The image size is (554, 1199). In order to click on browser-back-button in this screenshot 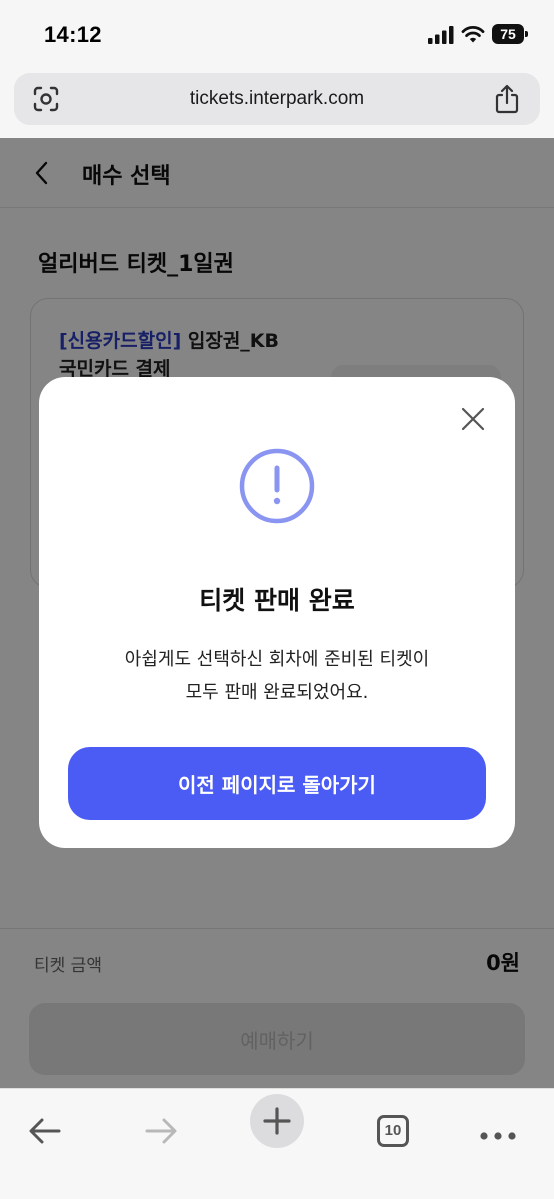, I will do `click(45, 1124)`.